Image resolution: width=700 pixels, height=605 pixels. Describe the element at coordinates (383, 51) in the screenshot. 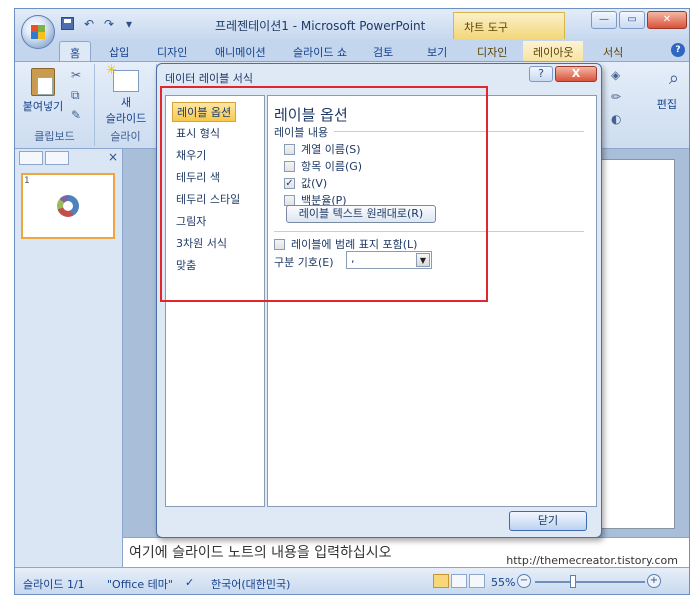

I see `tab-review: 검토` at that location.